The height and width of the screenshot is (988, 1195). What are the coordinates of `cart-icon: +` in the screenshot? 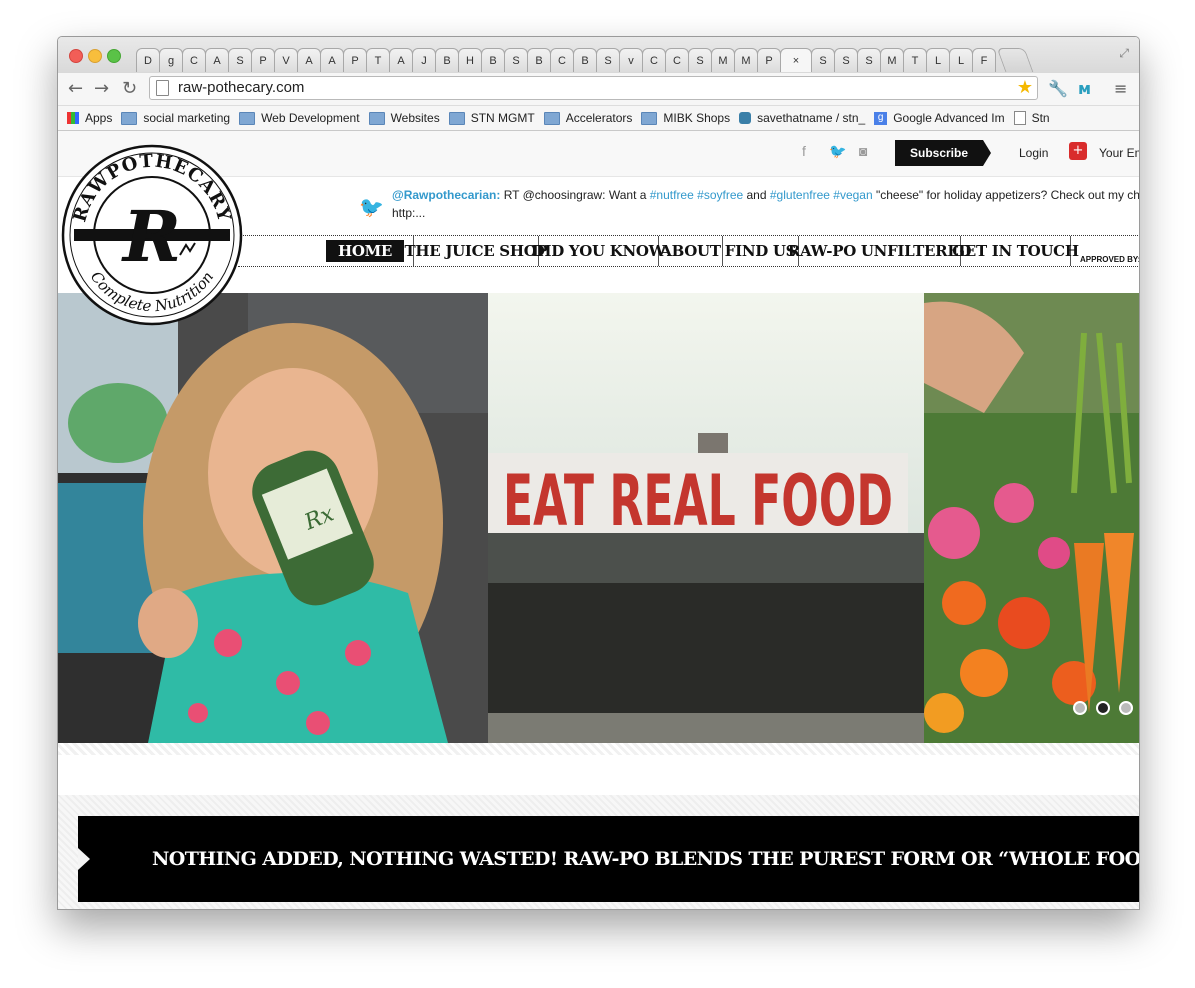 It's located at (1078, 151).